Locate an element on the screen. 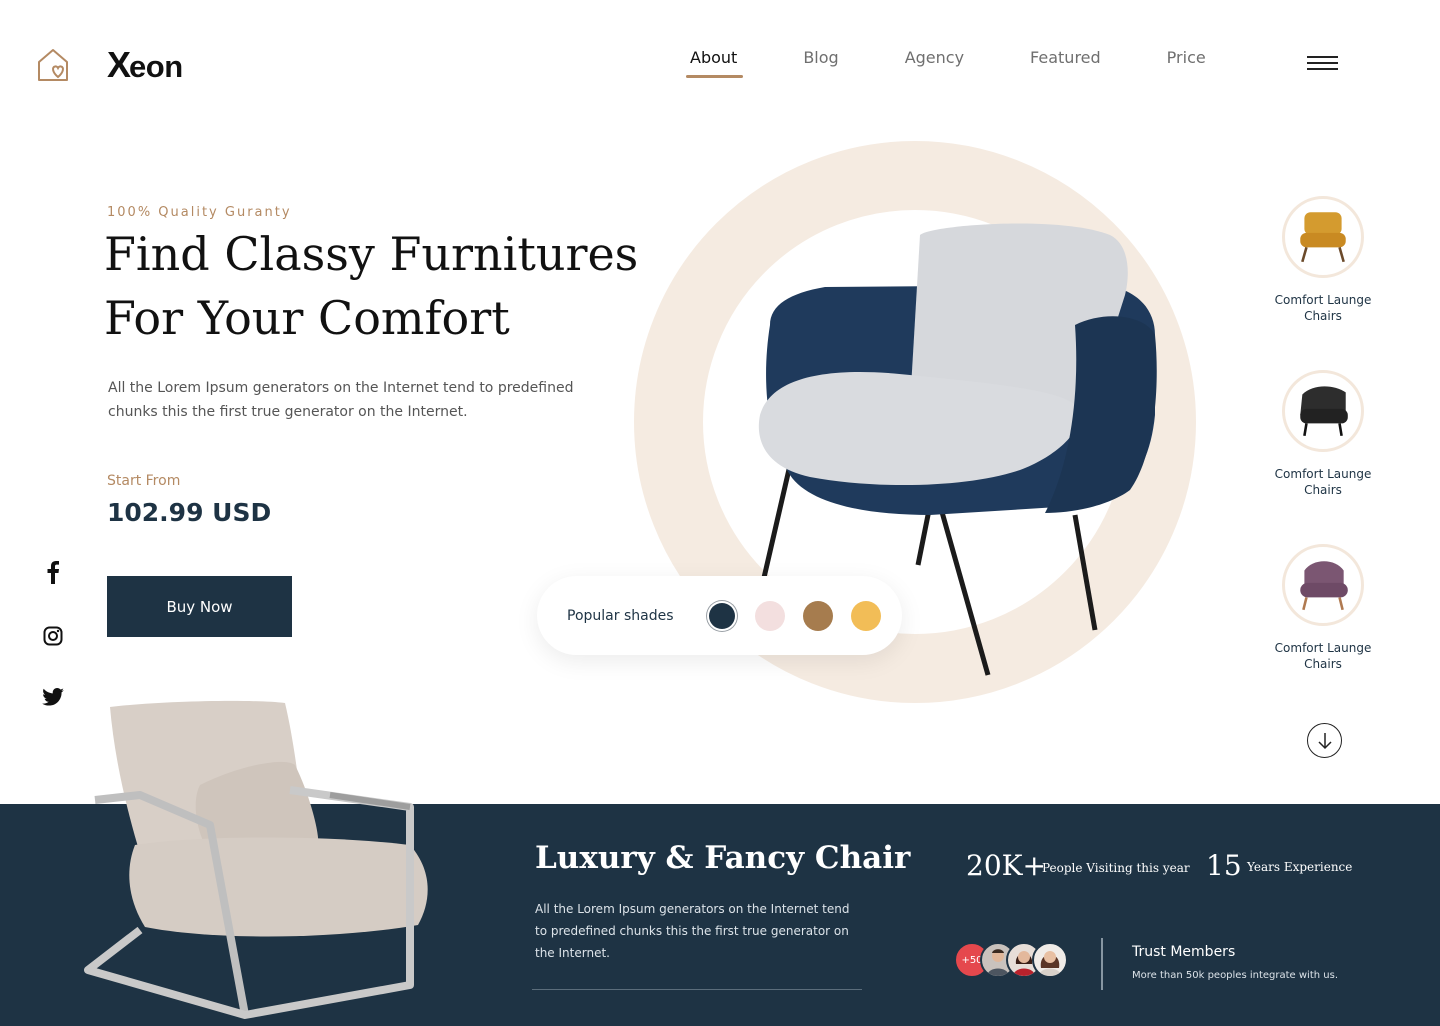 The image size is (1440, 1026). trust-description: More than 50k peoples integrate with us. is located at coordinates (1235, 975).